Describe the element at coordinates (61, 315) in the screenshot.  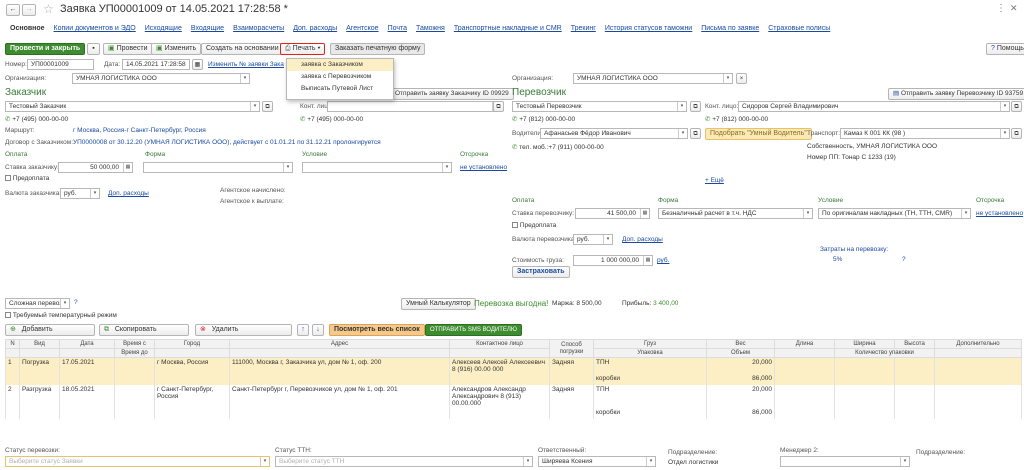
I see `temperature-checkbox: Требуемый температурный режим` at that location.